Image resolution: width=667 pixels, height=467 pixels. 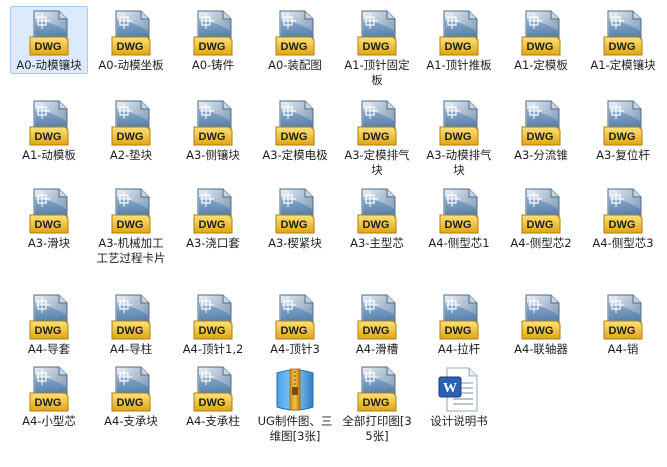 I want to click on file-item: DWG 全部打印图[35张], so click(x=377, y=403).